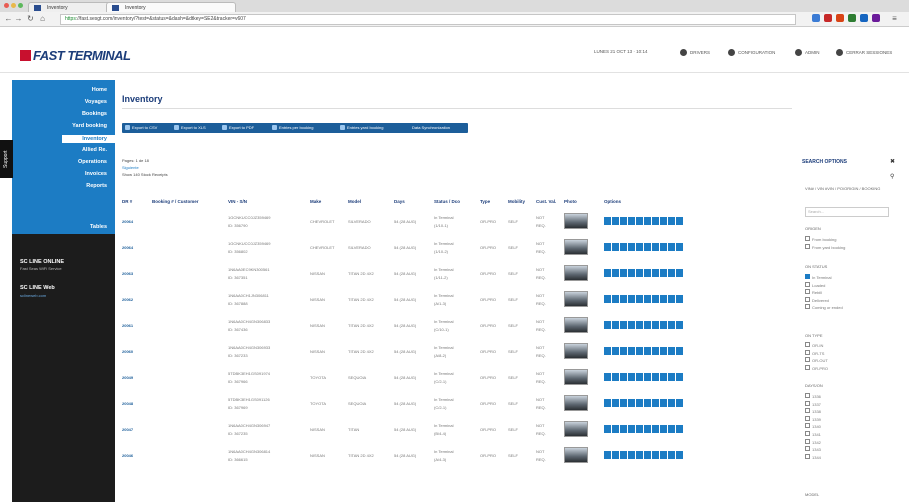  Describe the element at coordinates (89, 126) in the screenshot. I see `sidebar-item-yard-booking: Yard booking` at that location.